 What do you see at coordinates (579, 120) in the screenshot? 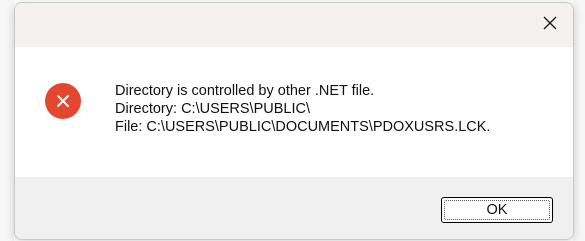
I see `background-window-right` at bounding box center [579, 120].